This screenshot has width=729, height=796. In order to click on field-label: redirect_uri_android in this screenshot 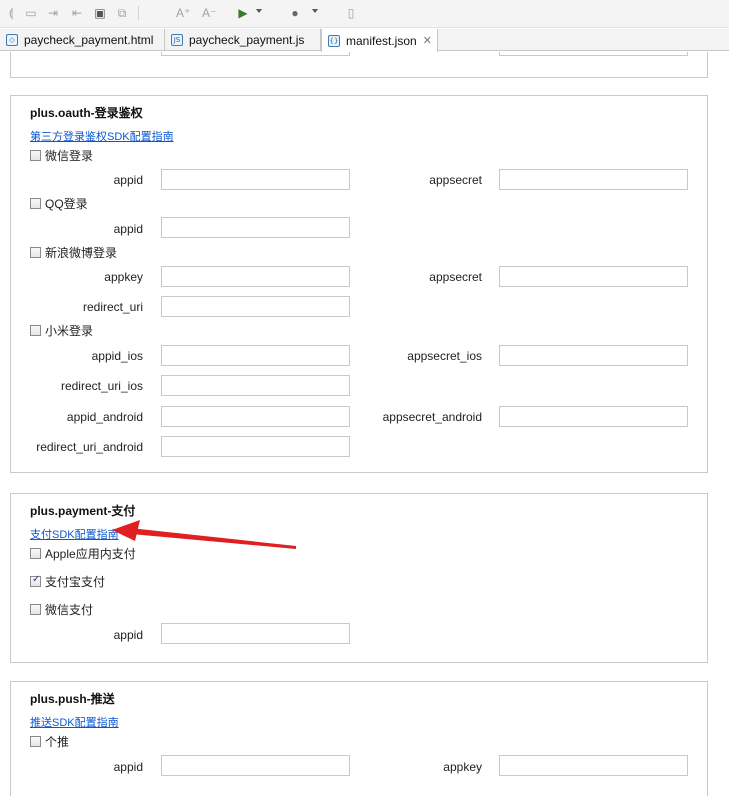, I will do `click(89, 447)`.